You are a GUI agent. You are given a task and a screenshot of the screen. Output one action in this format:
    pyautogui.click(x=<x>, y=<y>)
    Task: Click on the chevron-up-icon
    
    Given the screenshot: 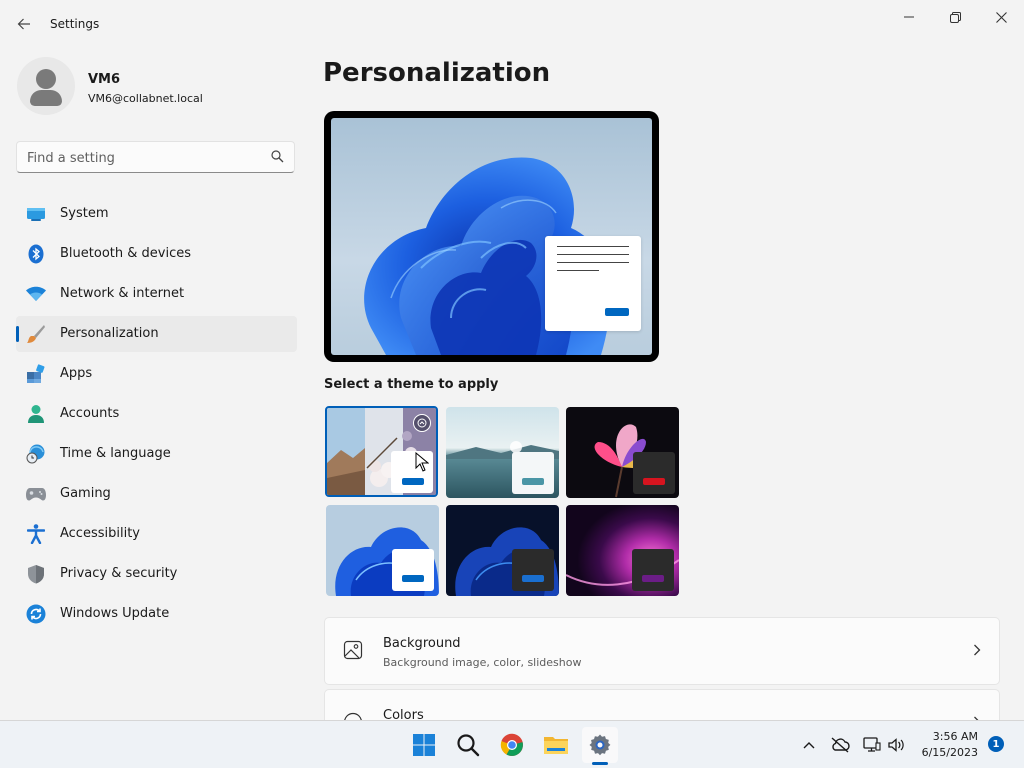 What is the action you would take?
    pyautogui.click(x=809, y=745)
    